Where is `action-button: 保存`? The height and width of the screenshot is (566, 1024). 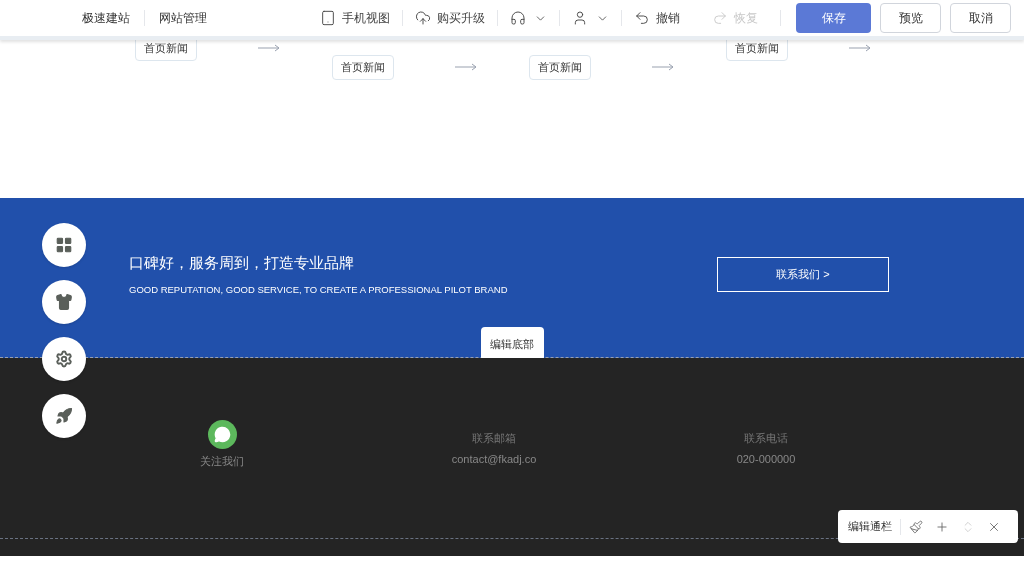
action-button: 保存 is located at coordinates (833, 18).